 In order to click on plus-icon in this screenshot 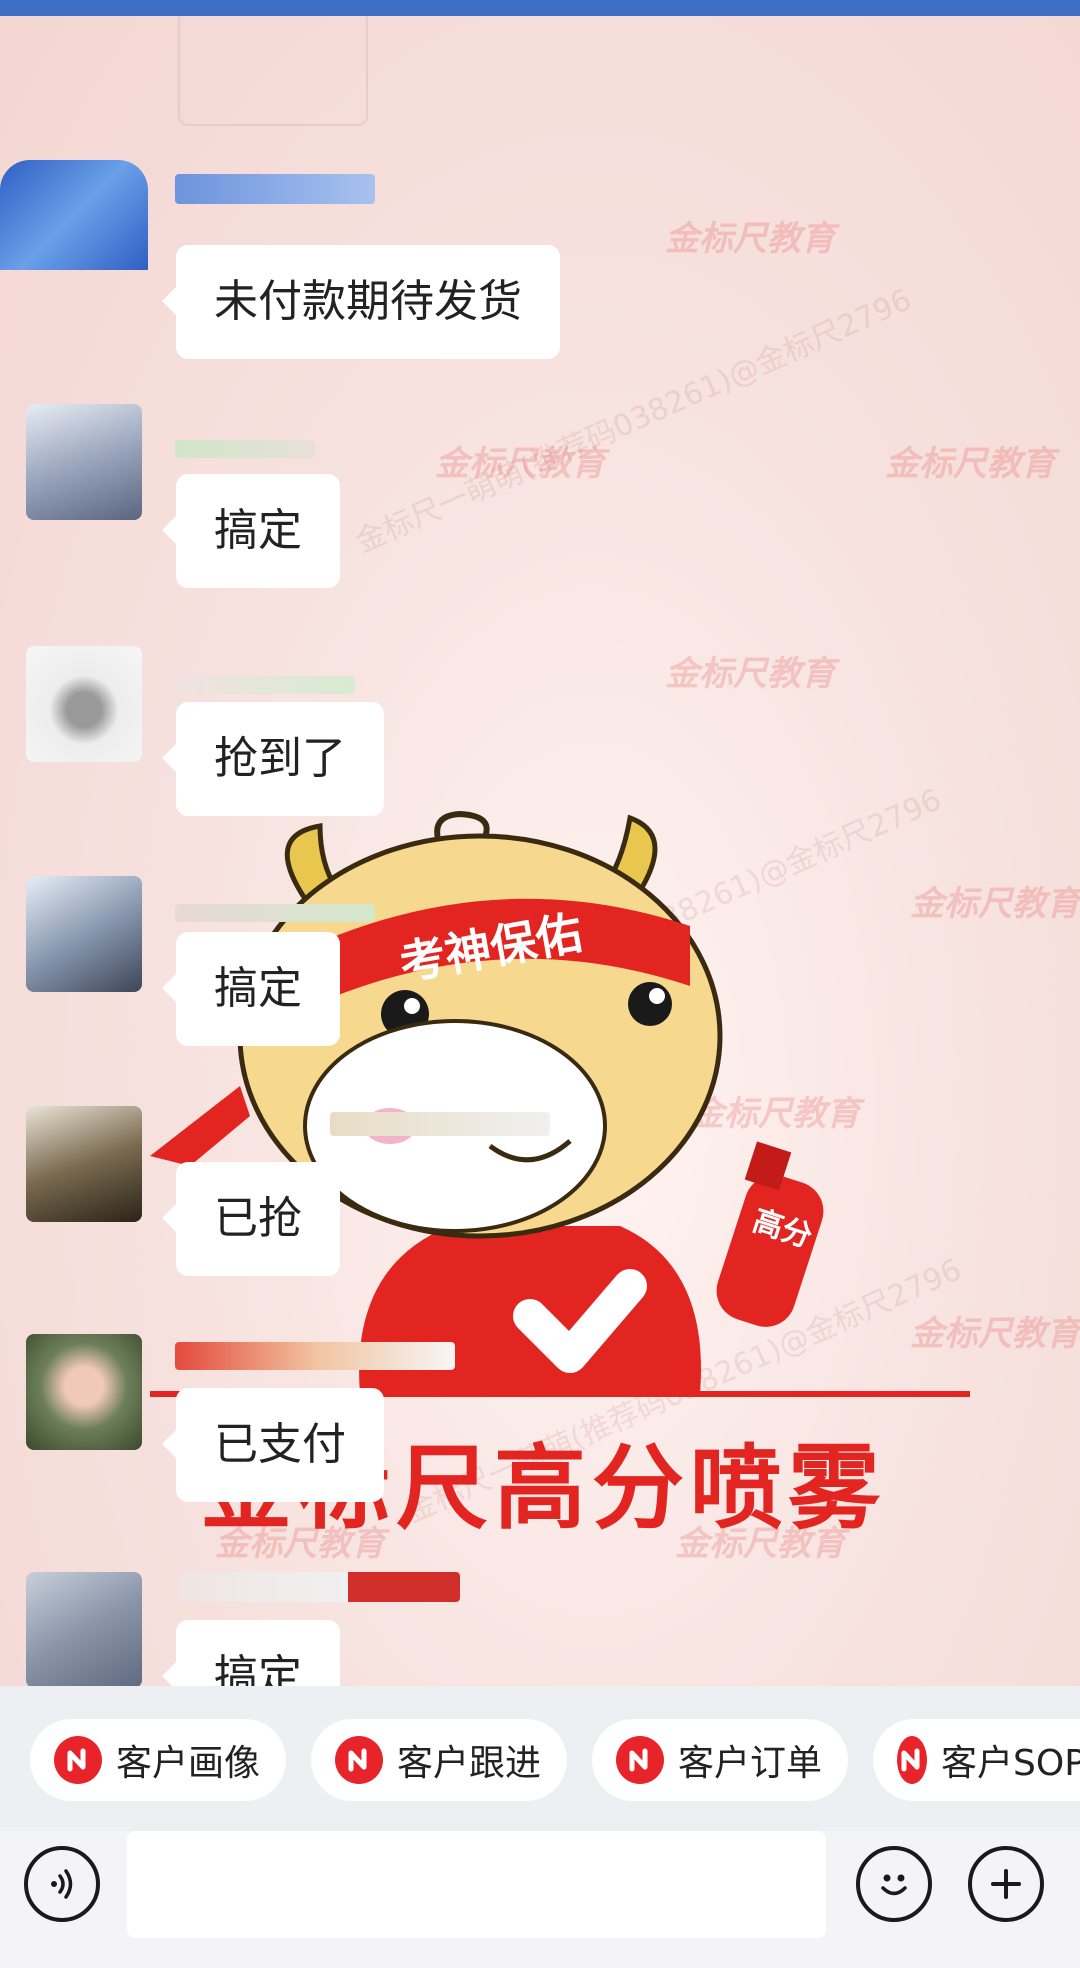, I will do `click(1006, 1884)`.